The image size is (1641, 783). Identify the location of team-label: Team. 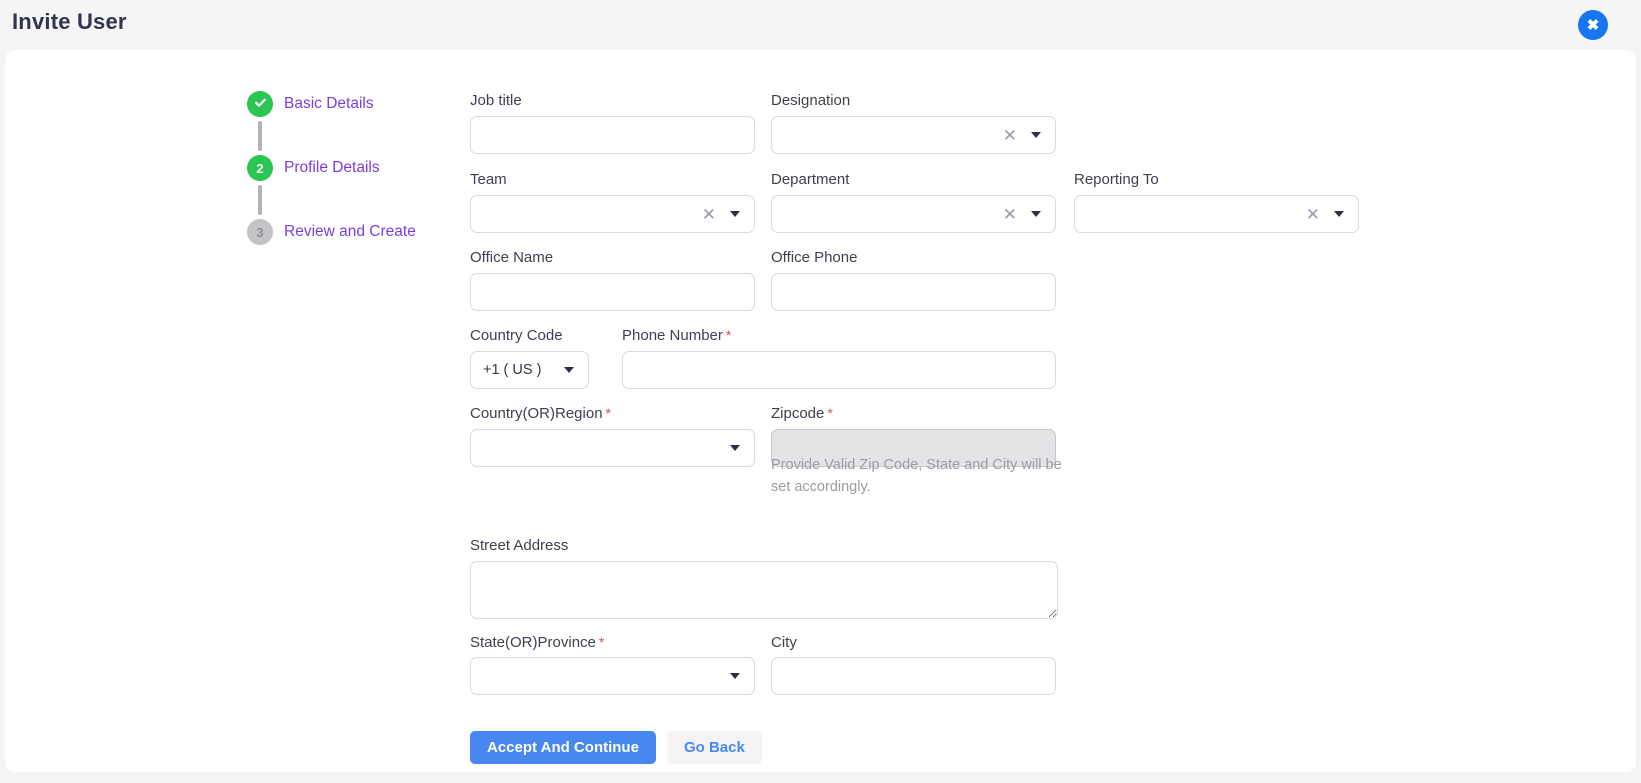
(488, 179).